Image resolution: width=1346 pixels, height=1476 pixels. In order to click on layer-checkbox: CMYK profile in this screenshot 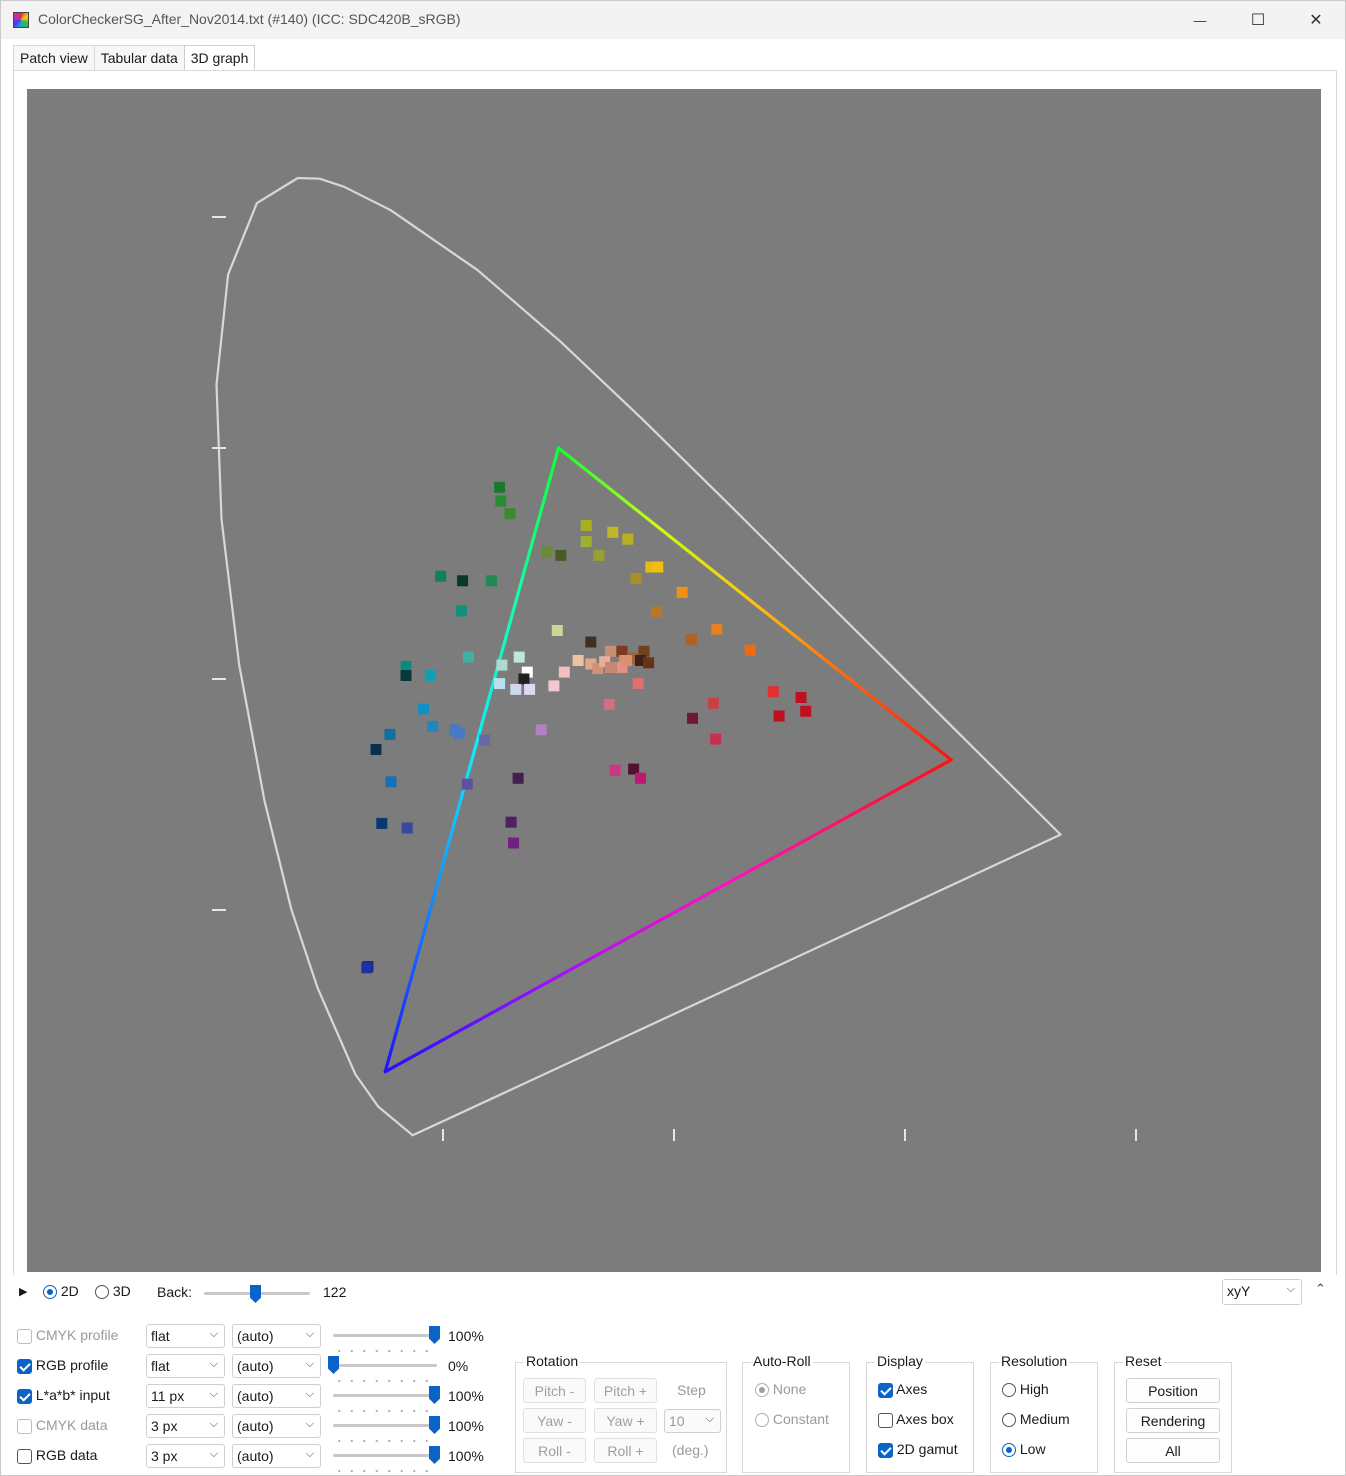, I will do `click(67, 1335)`.